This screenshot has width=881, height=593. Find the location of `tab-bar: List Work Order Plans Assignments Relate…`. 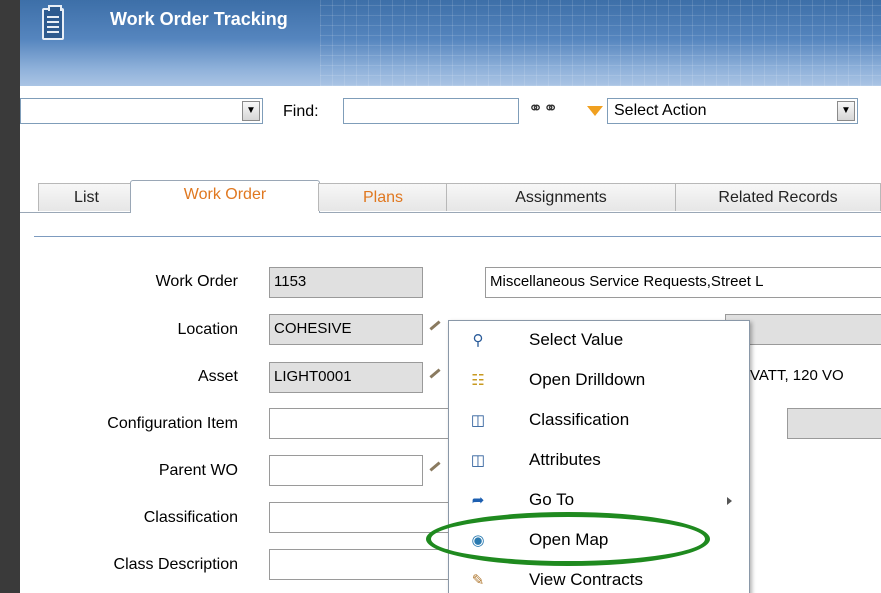

tab-bar: List Work Order Plans Assignments Relate… is located at coordinates (450, 196).